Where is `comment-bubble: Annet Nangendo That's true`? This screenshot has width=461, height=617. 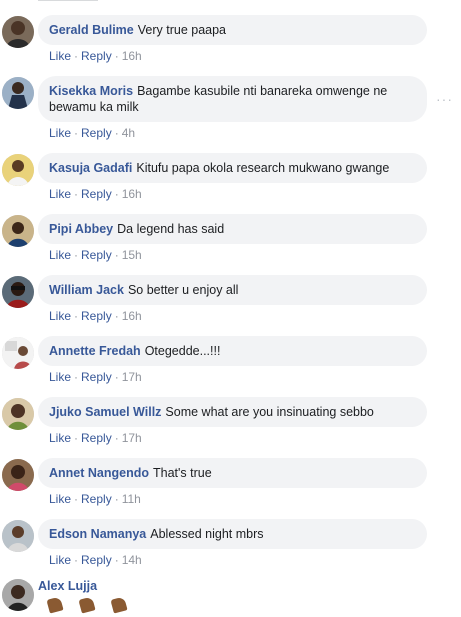 comment-bubble: Annet Nangendo That's true is located at coordinates (232, 473).